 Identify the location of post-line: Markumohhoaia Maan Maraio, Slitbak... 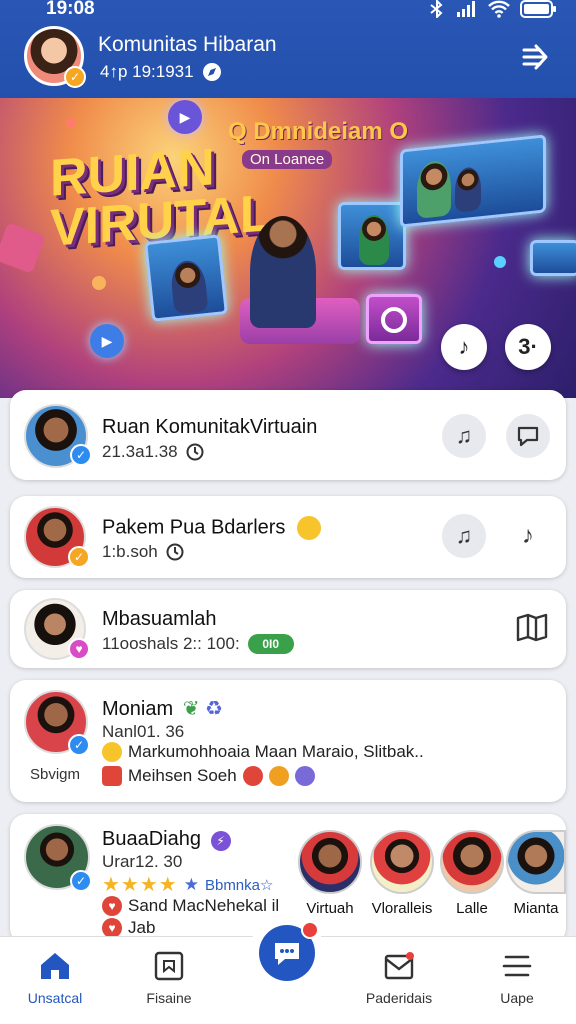
(263, 752).